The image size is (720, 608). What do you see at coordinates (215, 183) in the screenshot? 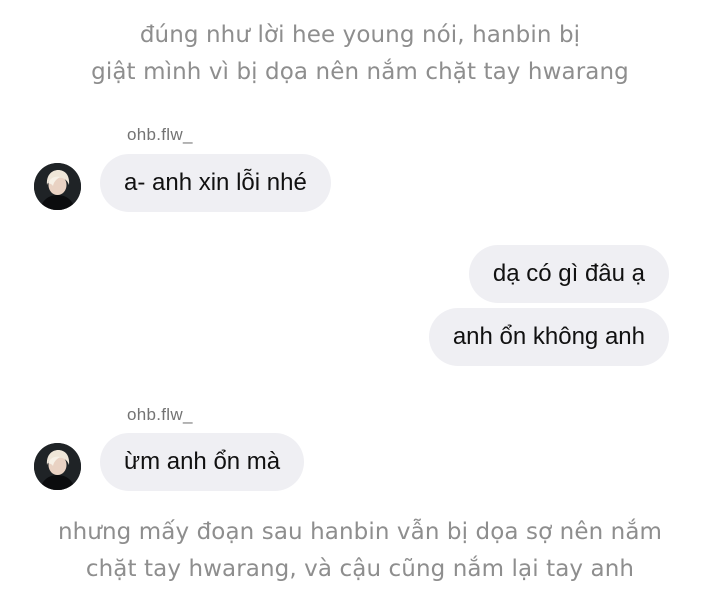
I see `incoming-message-bubble: a- anh xin lỗi nhé` at bounding box center [215, 183].